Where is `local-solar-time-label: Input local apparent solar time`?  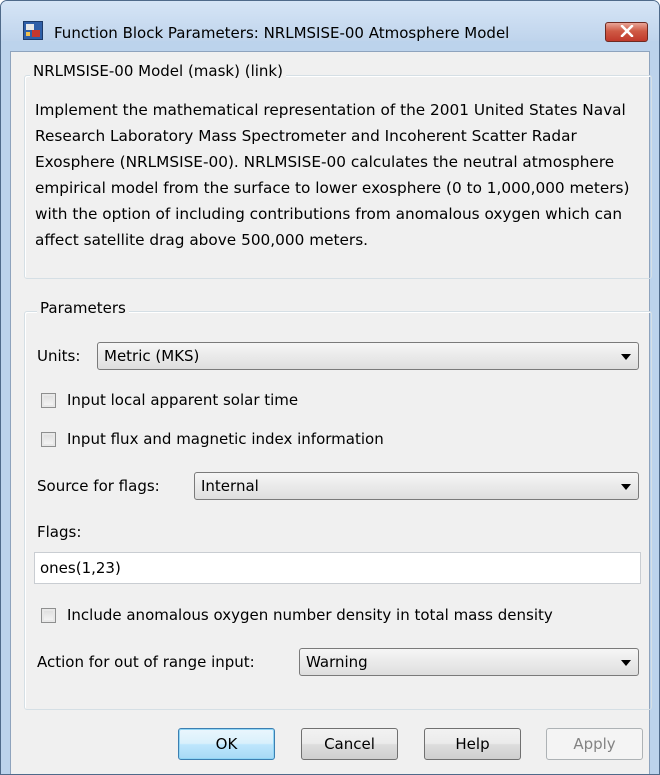 local-solar-time-label: Input local apparent solar time is located at coordinates (182, 400).